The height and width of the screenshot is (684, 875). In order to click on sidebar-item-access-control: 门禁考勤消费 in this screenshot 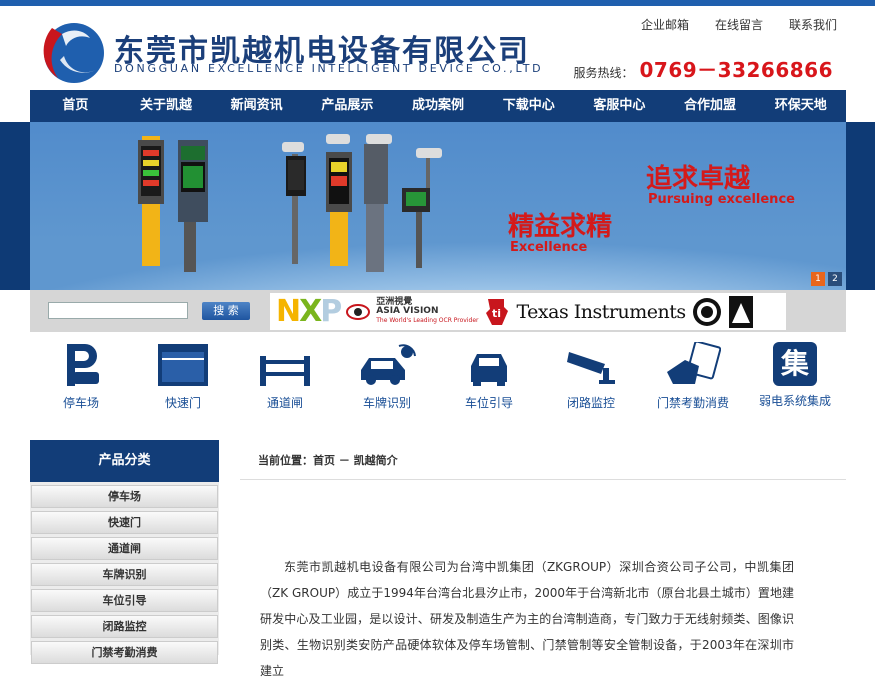, I will do `click(124, 652)`.